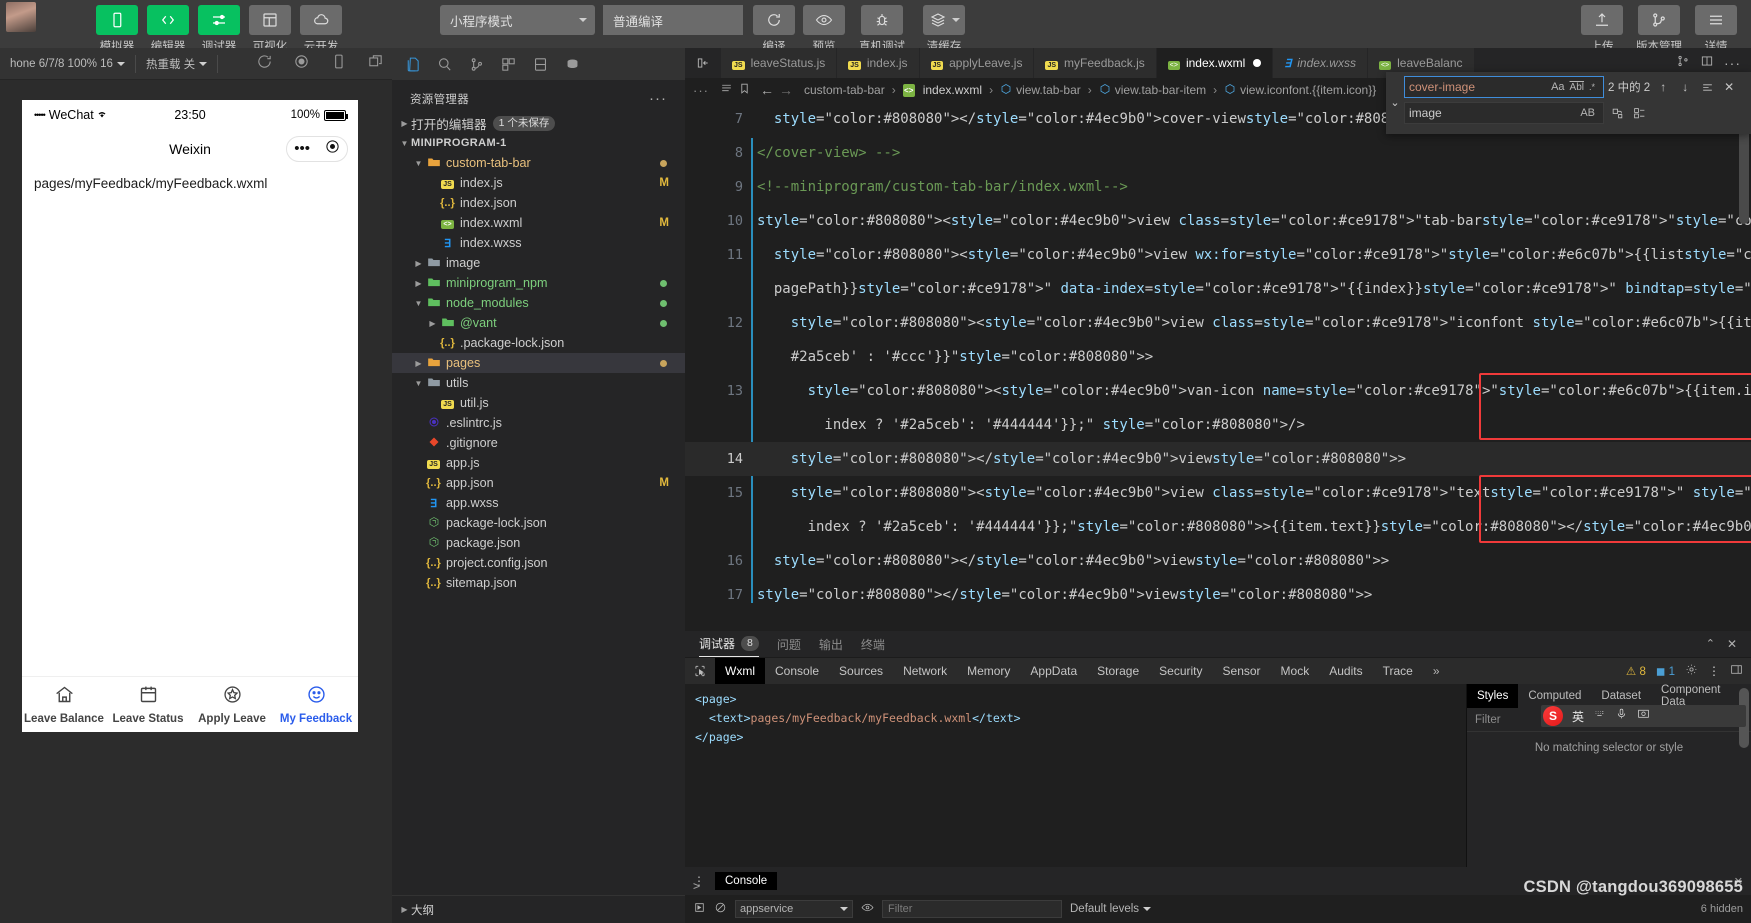  I want to click on tree-item: JS app.js, so click(538, 463).